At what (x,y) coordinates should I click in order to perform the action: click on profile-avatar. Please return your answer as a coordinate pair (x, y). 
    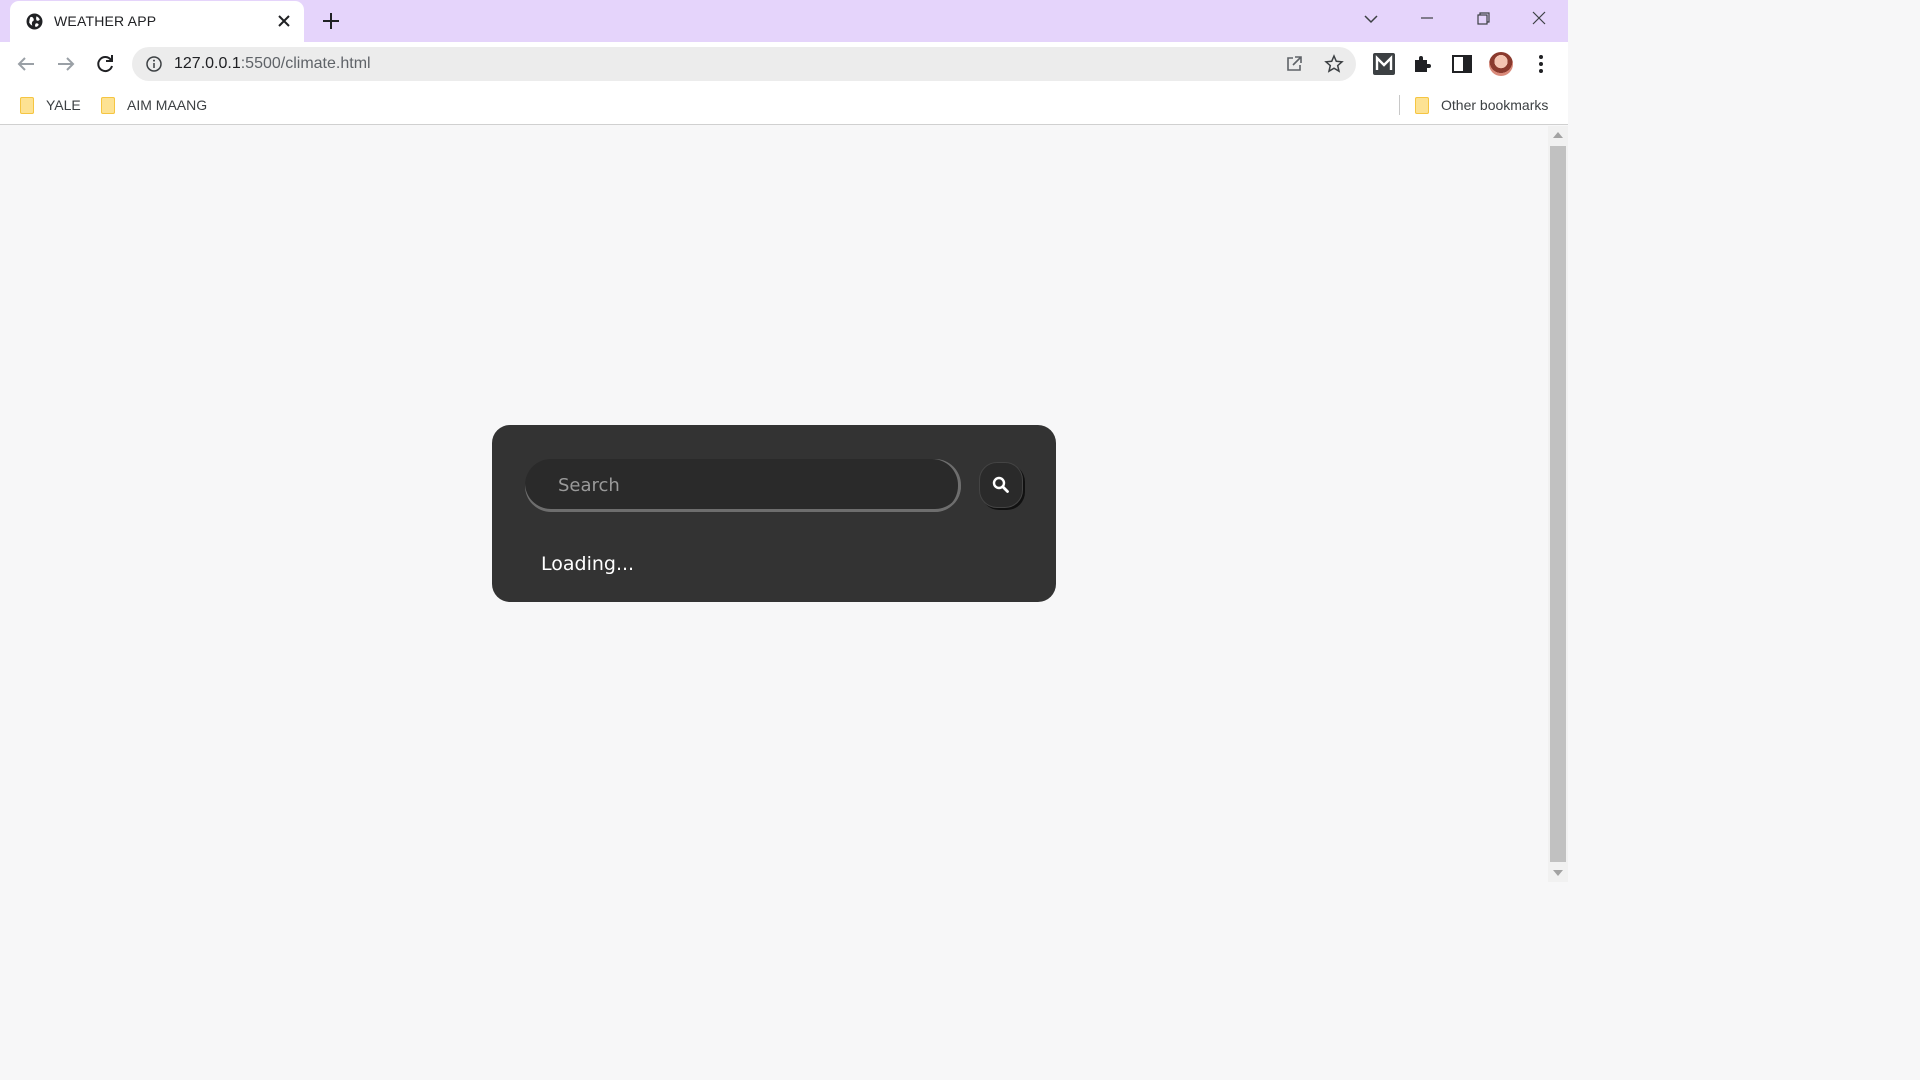
    Looking at the image, I should click on (1501, 64).